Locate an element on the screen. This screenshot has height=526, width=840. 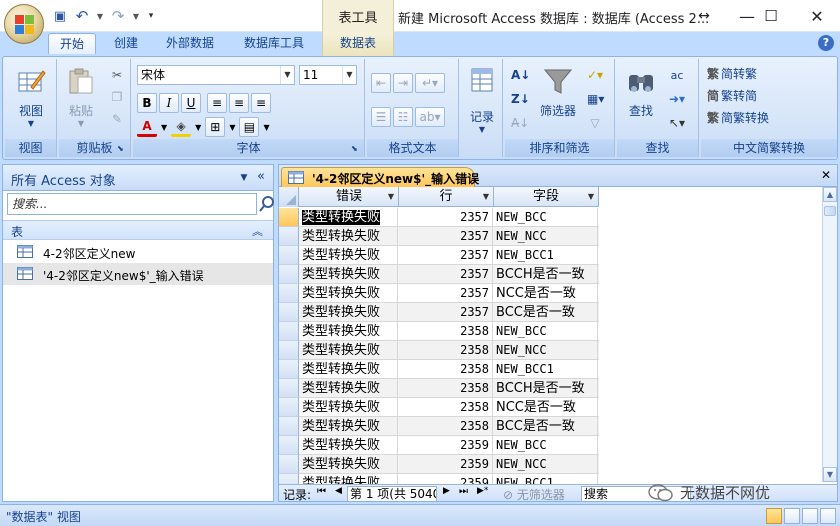
nav-item-table: 4-2邻区定义new is located at coordinates (138, 252).